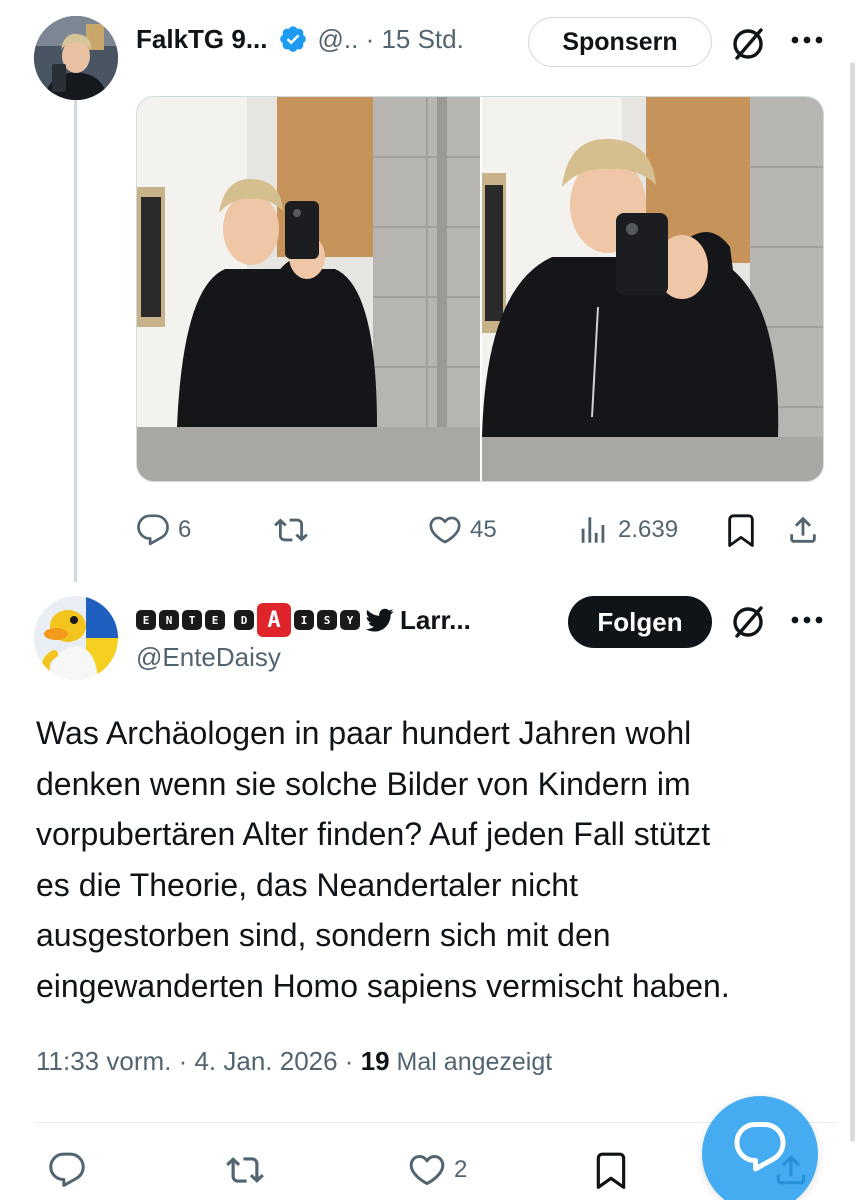 The image size is (859, 1200). I want to click on view-label: Mal angezeigt, so click(471, 1062).